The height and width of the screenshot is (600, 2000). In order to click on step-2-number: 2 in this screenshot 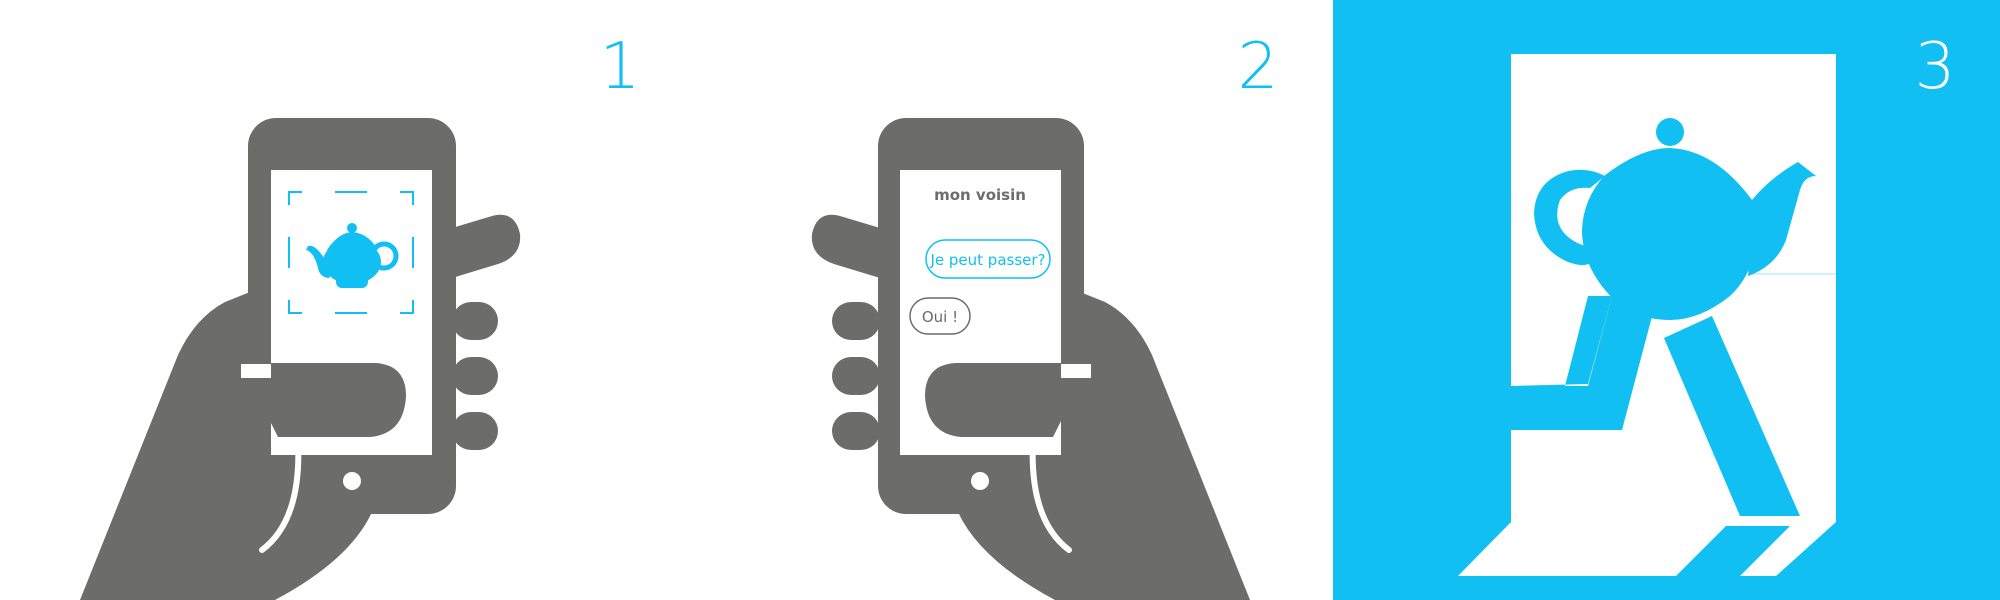, I will do `click(1258, 67)`.